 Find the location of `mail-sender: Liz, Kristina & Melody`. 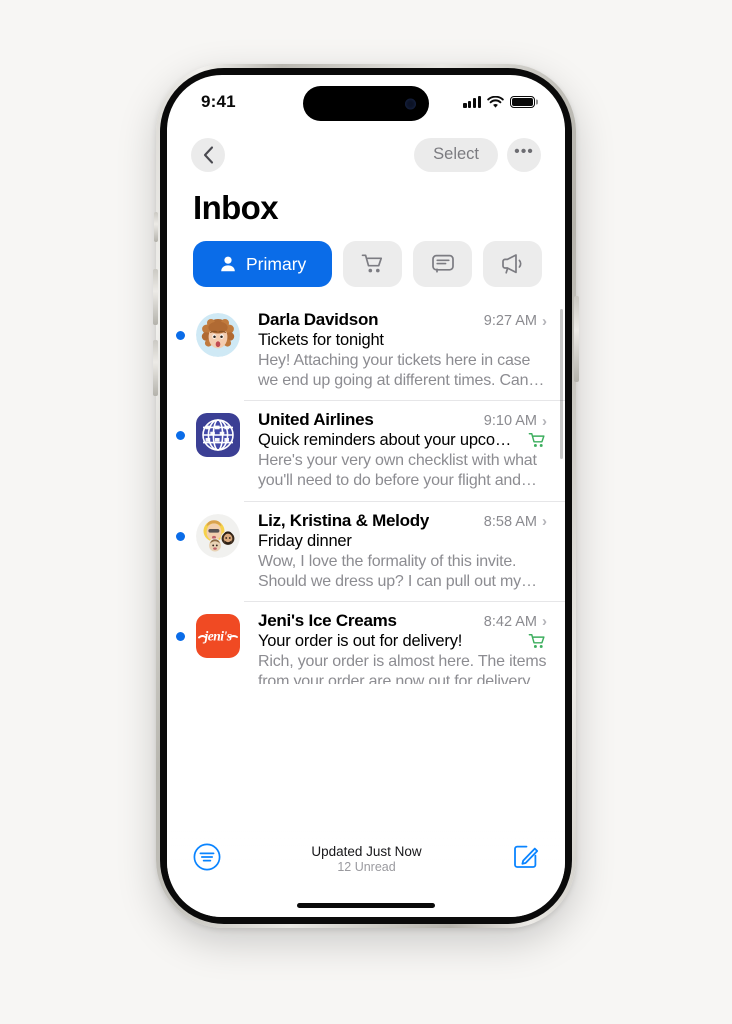

mail-sender: Liz, Kristina & Melody is located at coordinates (344, 520).